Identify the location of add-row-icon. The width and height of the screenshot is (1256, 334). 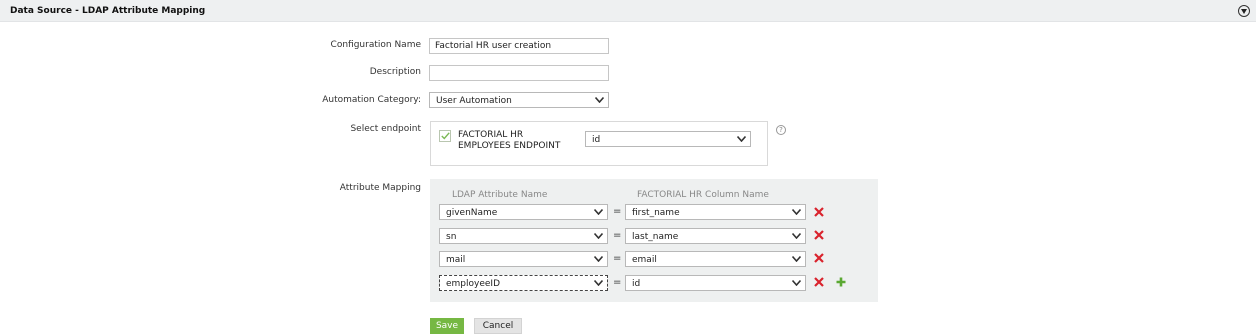
(841, 282).